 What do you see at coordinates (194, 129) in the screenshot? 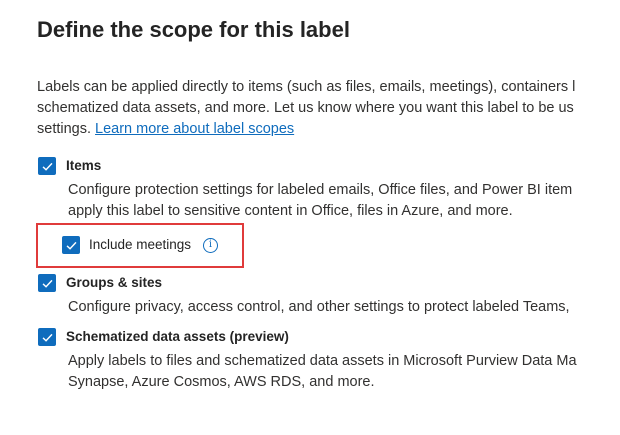
I see `learn-more-link: Learn more about label scopes` at bounding box center [194, 129].